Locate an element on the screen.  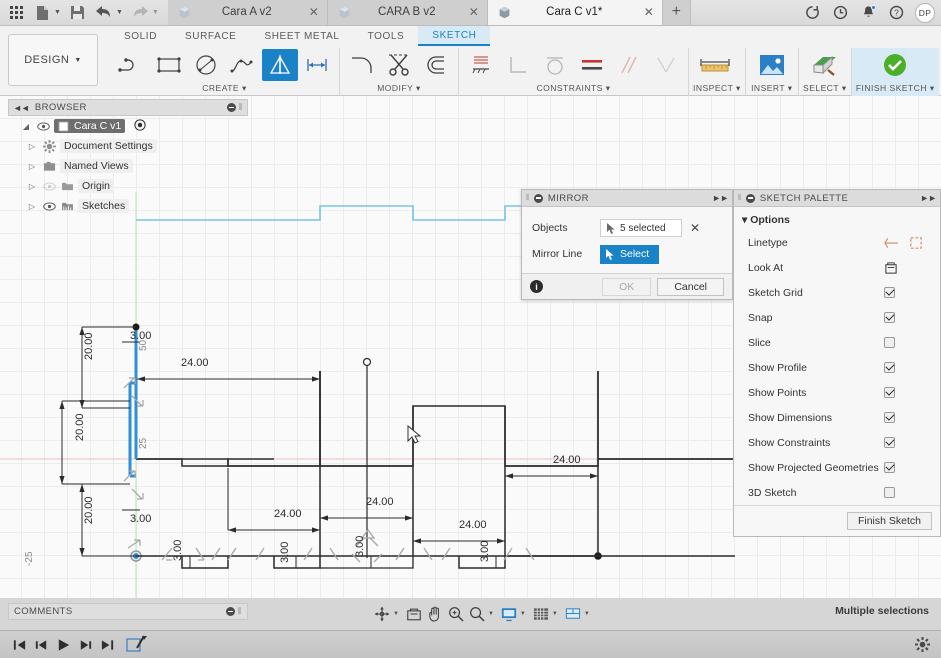
look-at-icon is located at coordinates (414, 614).